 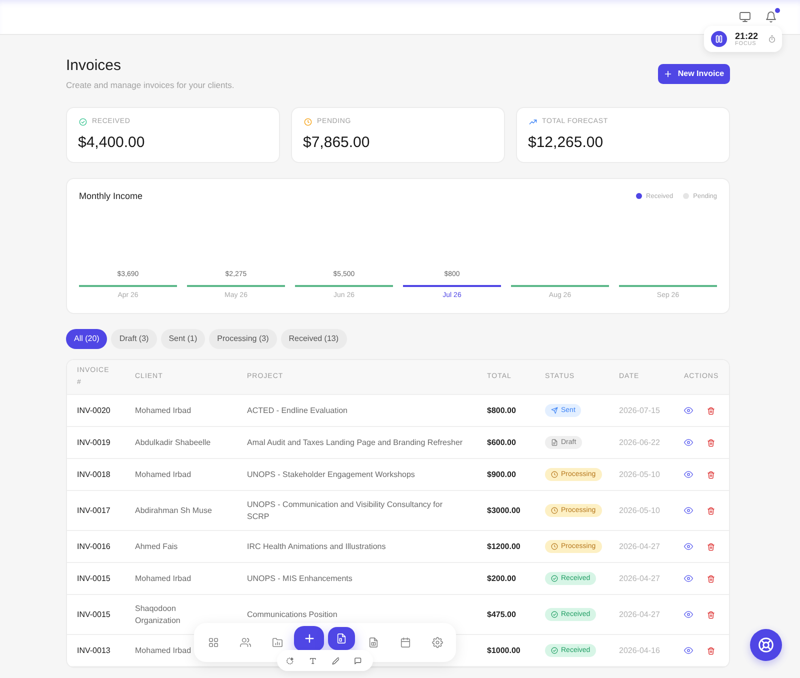 I want to click on add-button, so click(x=309, y=638).